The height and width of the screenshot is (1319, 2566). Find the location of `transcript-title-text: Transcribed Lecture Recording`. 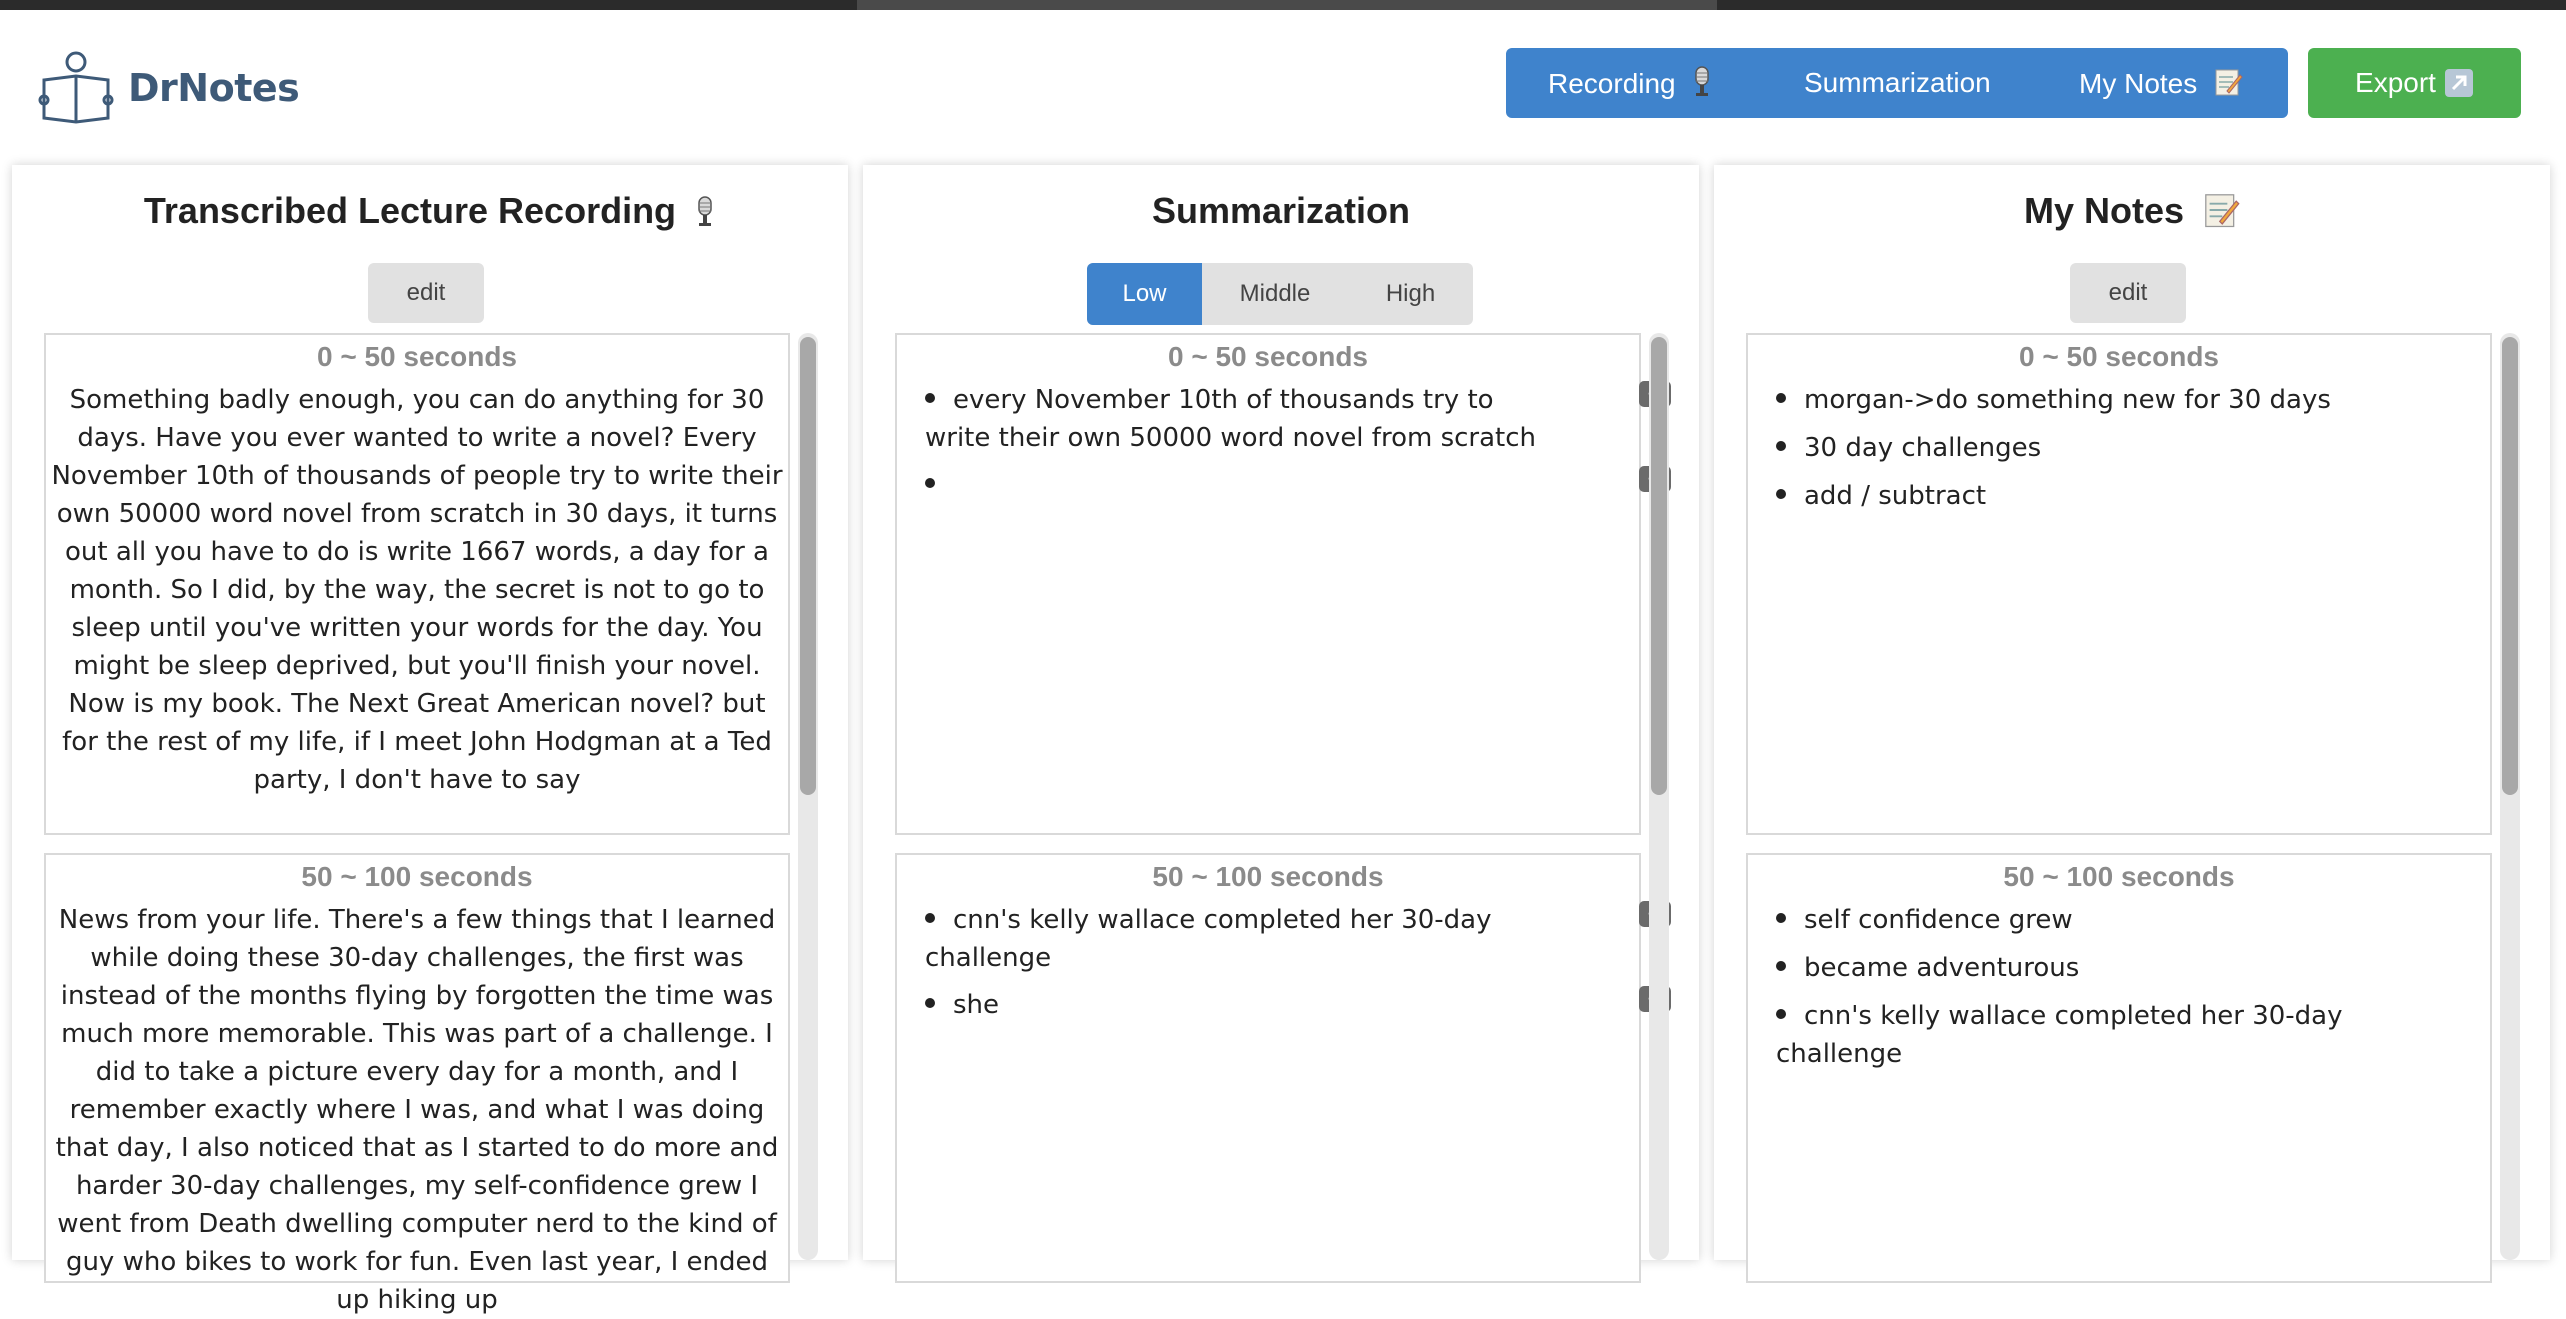

transcript-title-text: Transcribed Lecture Recording is located at coordinates (410, 210).